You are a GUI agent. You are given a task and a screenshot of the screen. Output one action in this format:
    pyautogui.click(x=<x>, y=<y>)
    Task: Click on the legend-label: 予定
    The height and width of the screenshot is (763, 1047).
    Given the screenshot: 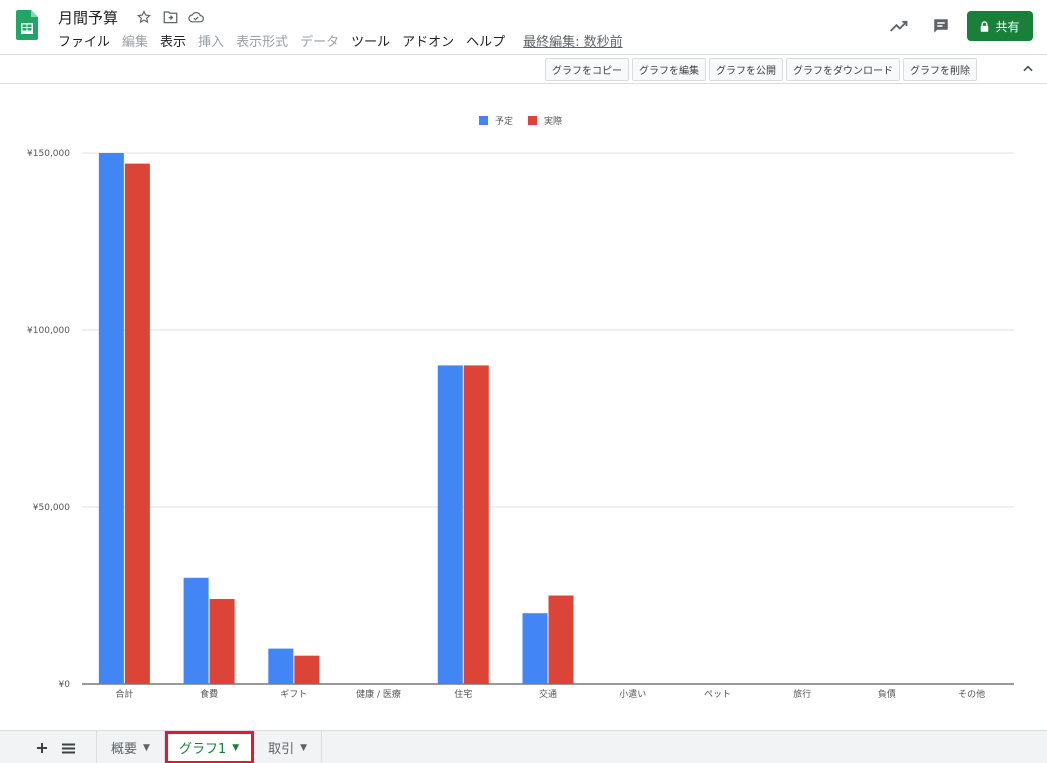 What is the action you would take?
    pyautogui.click(x=504, y=121)
    